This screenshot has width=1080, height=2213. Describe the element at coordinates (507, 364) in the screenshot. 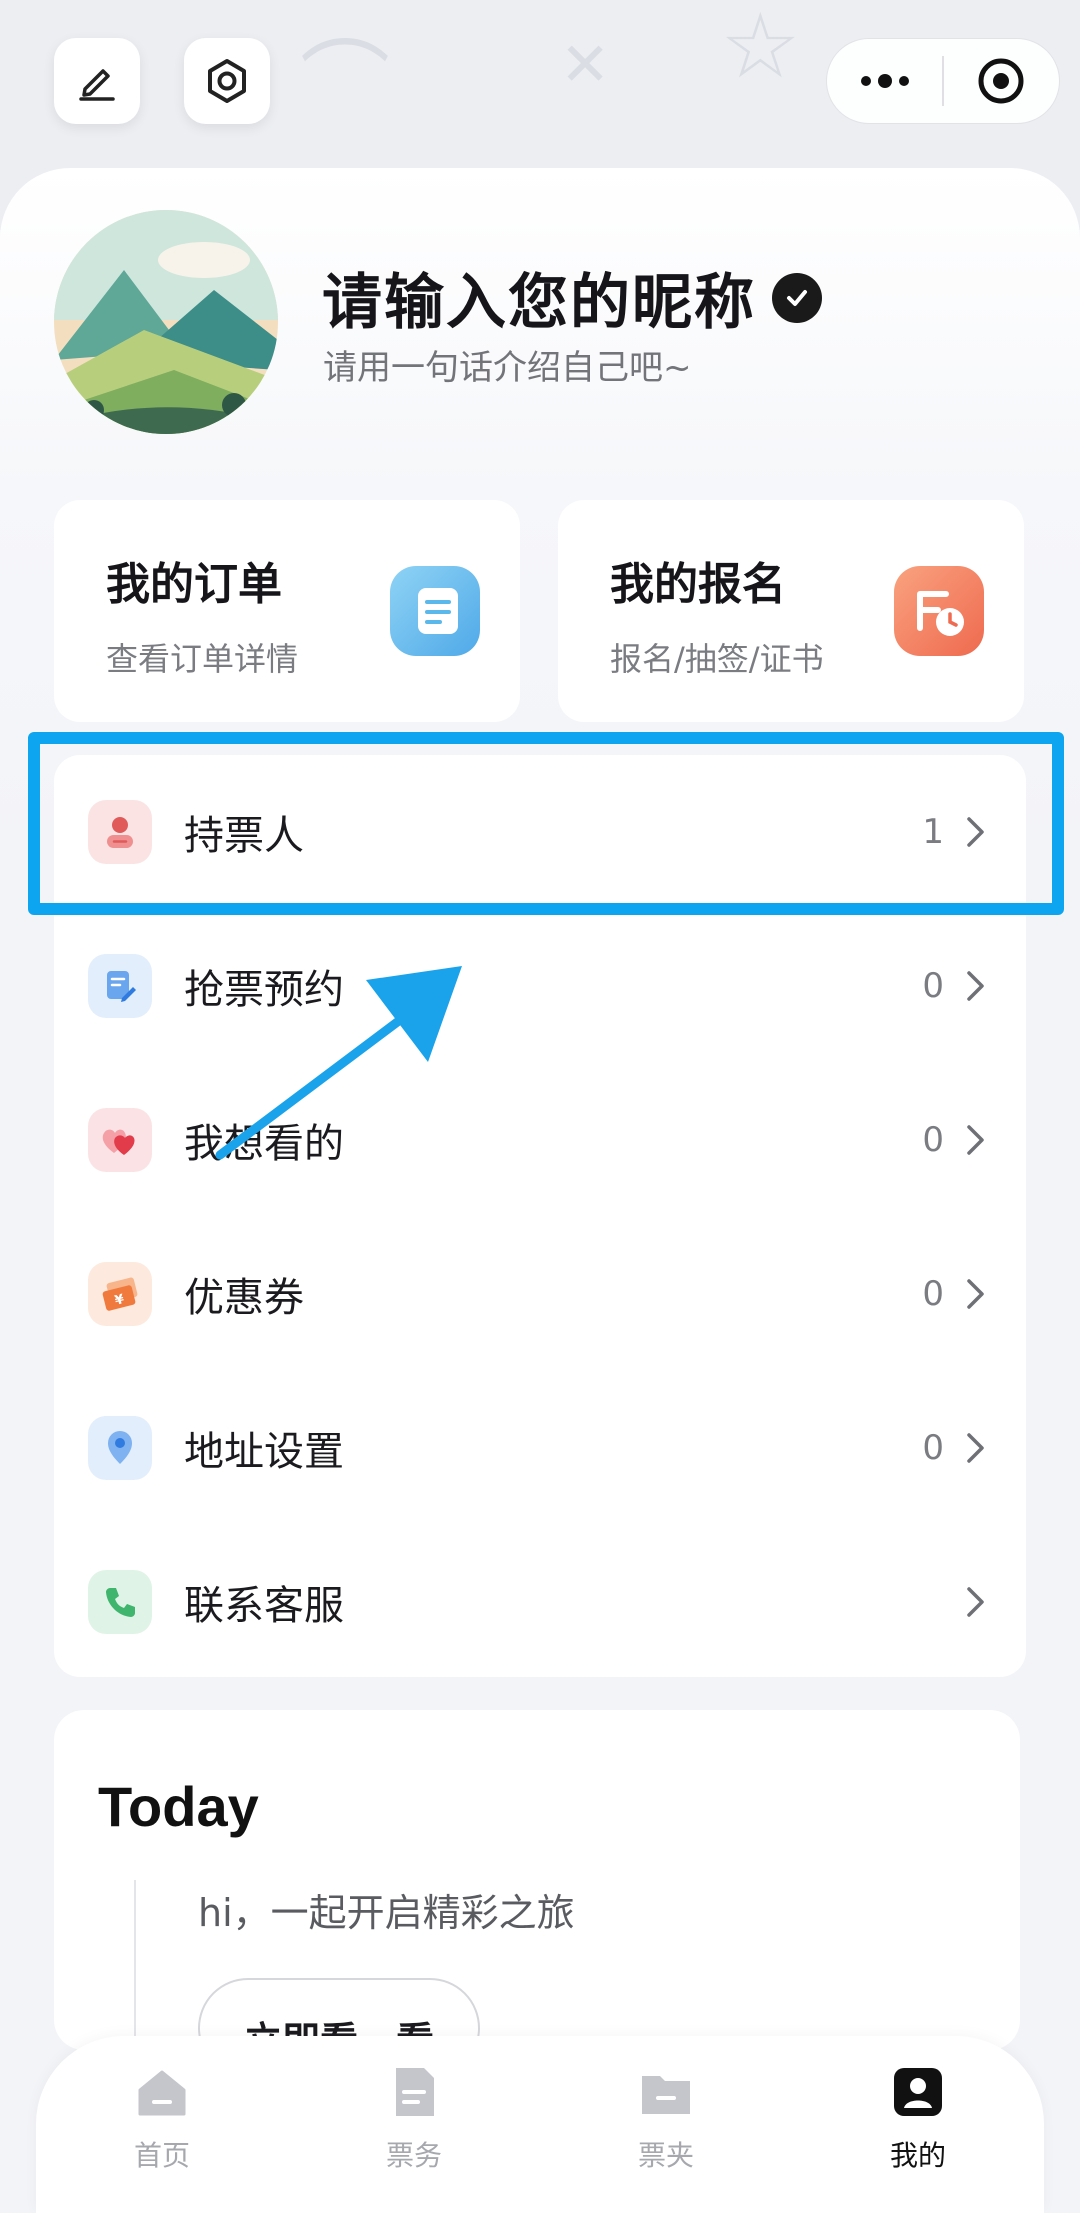

I see `bio-text: 请用一句话介绍自己吧~` at that location.